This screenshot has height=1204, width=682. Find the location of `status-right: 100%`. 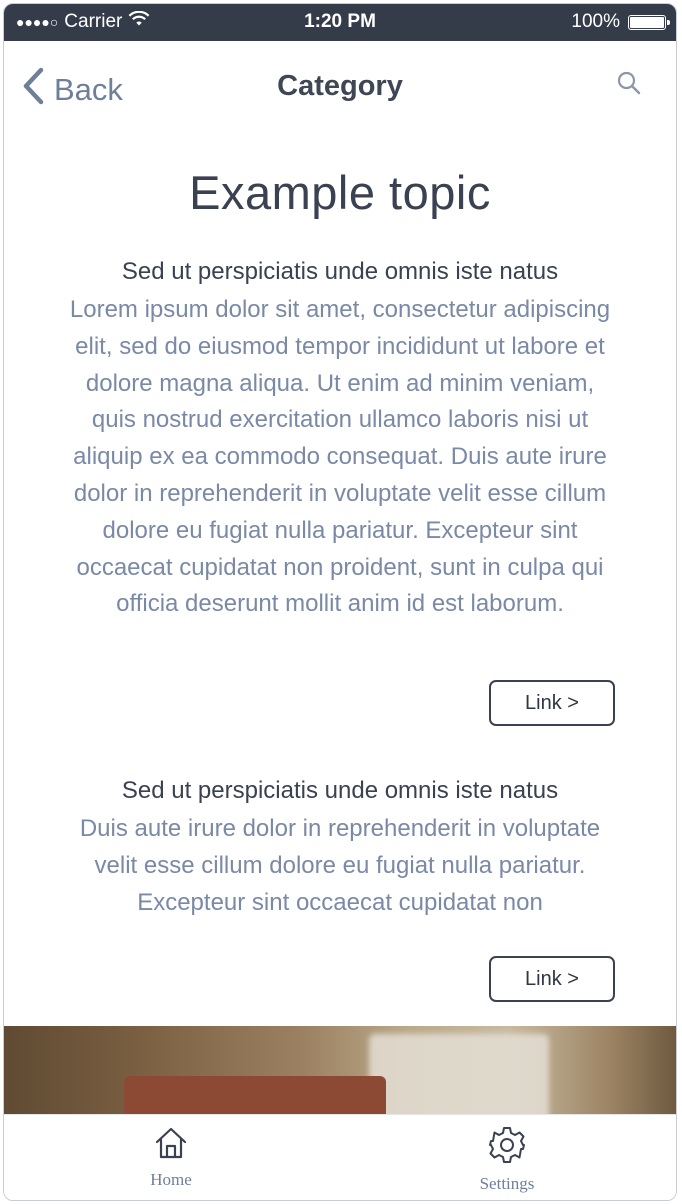

status-right: 100% is located at coordinates (620, 22).